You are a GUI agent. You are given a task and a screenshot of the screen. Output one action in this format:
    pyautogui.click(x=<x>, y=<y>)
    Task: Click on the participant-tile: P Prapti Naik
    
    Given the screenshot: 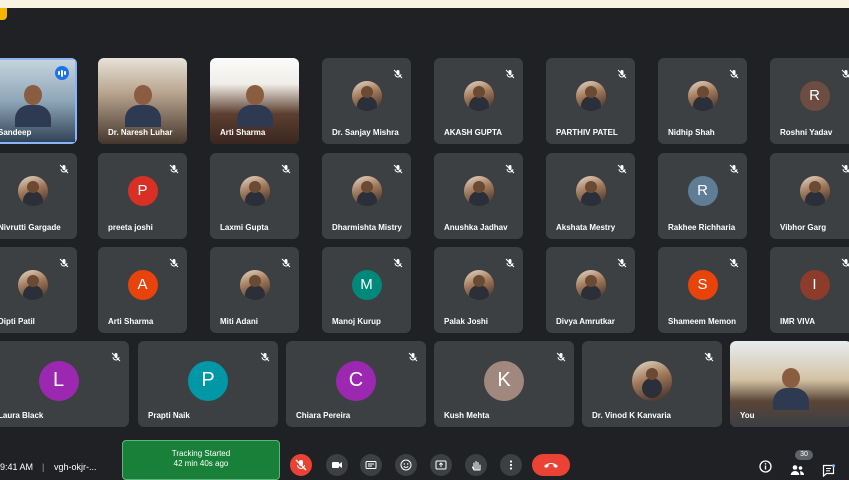 What is the action you would take?
    pyautogui.click(x=208, y=384)
    